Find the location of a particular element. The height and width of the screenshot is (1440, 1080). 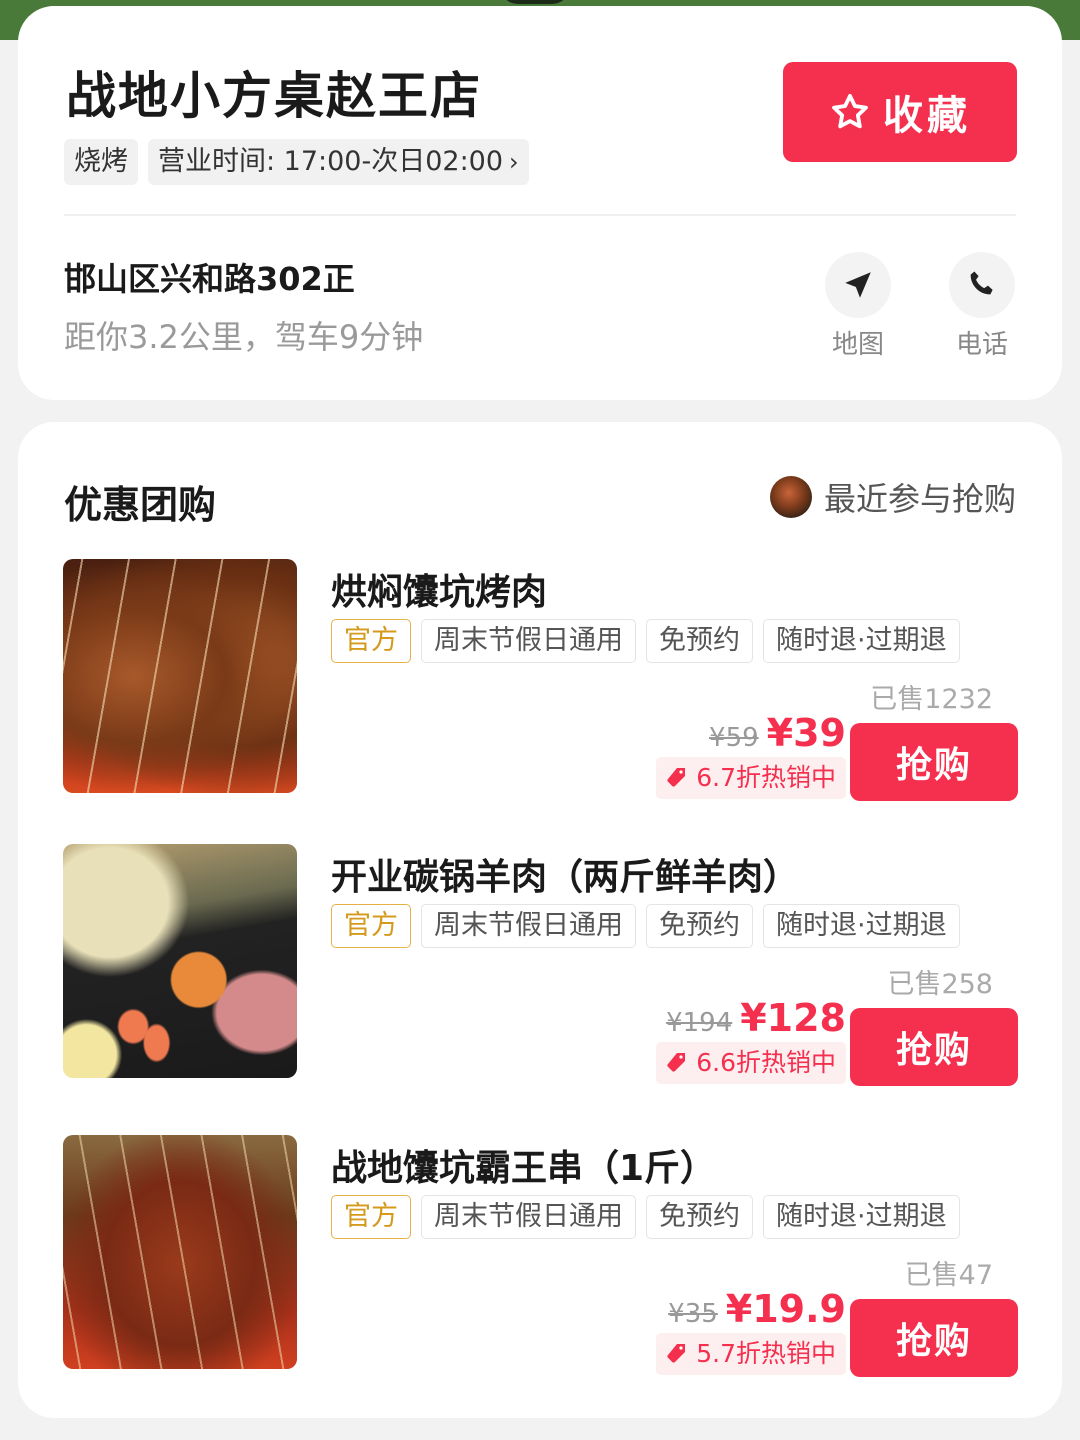

map-button: 地图 is located at coordinates (858, 306).